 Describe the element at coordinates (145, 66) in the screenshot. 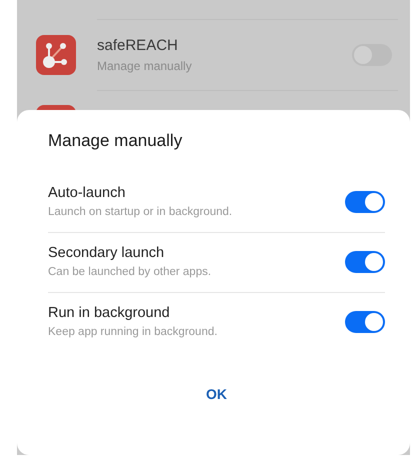

I see `app-status: Manage manually` at that location.